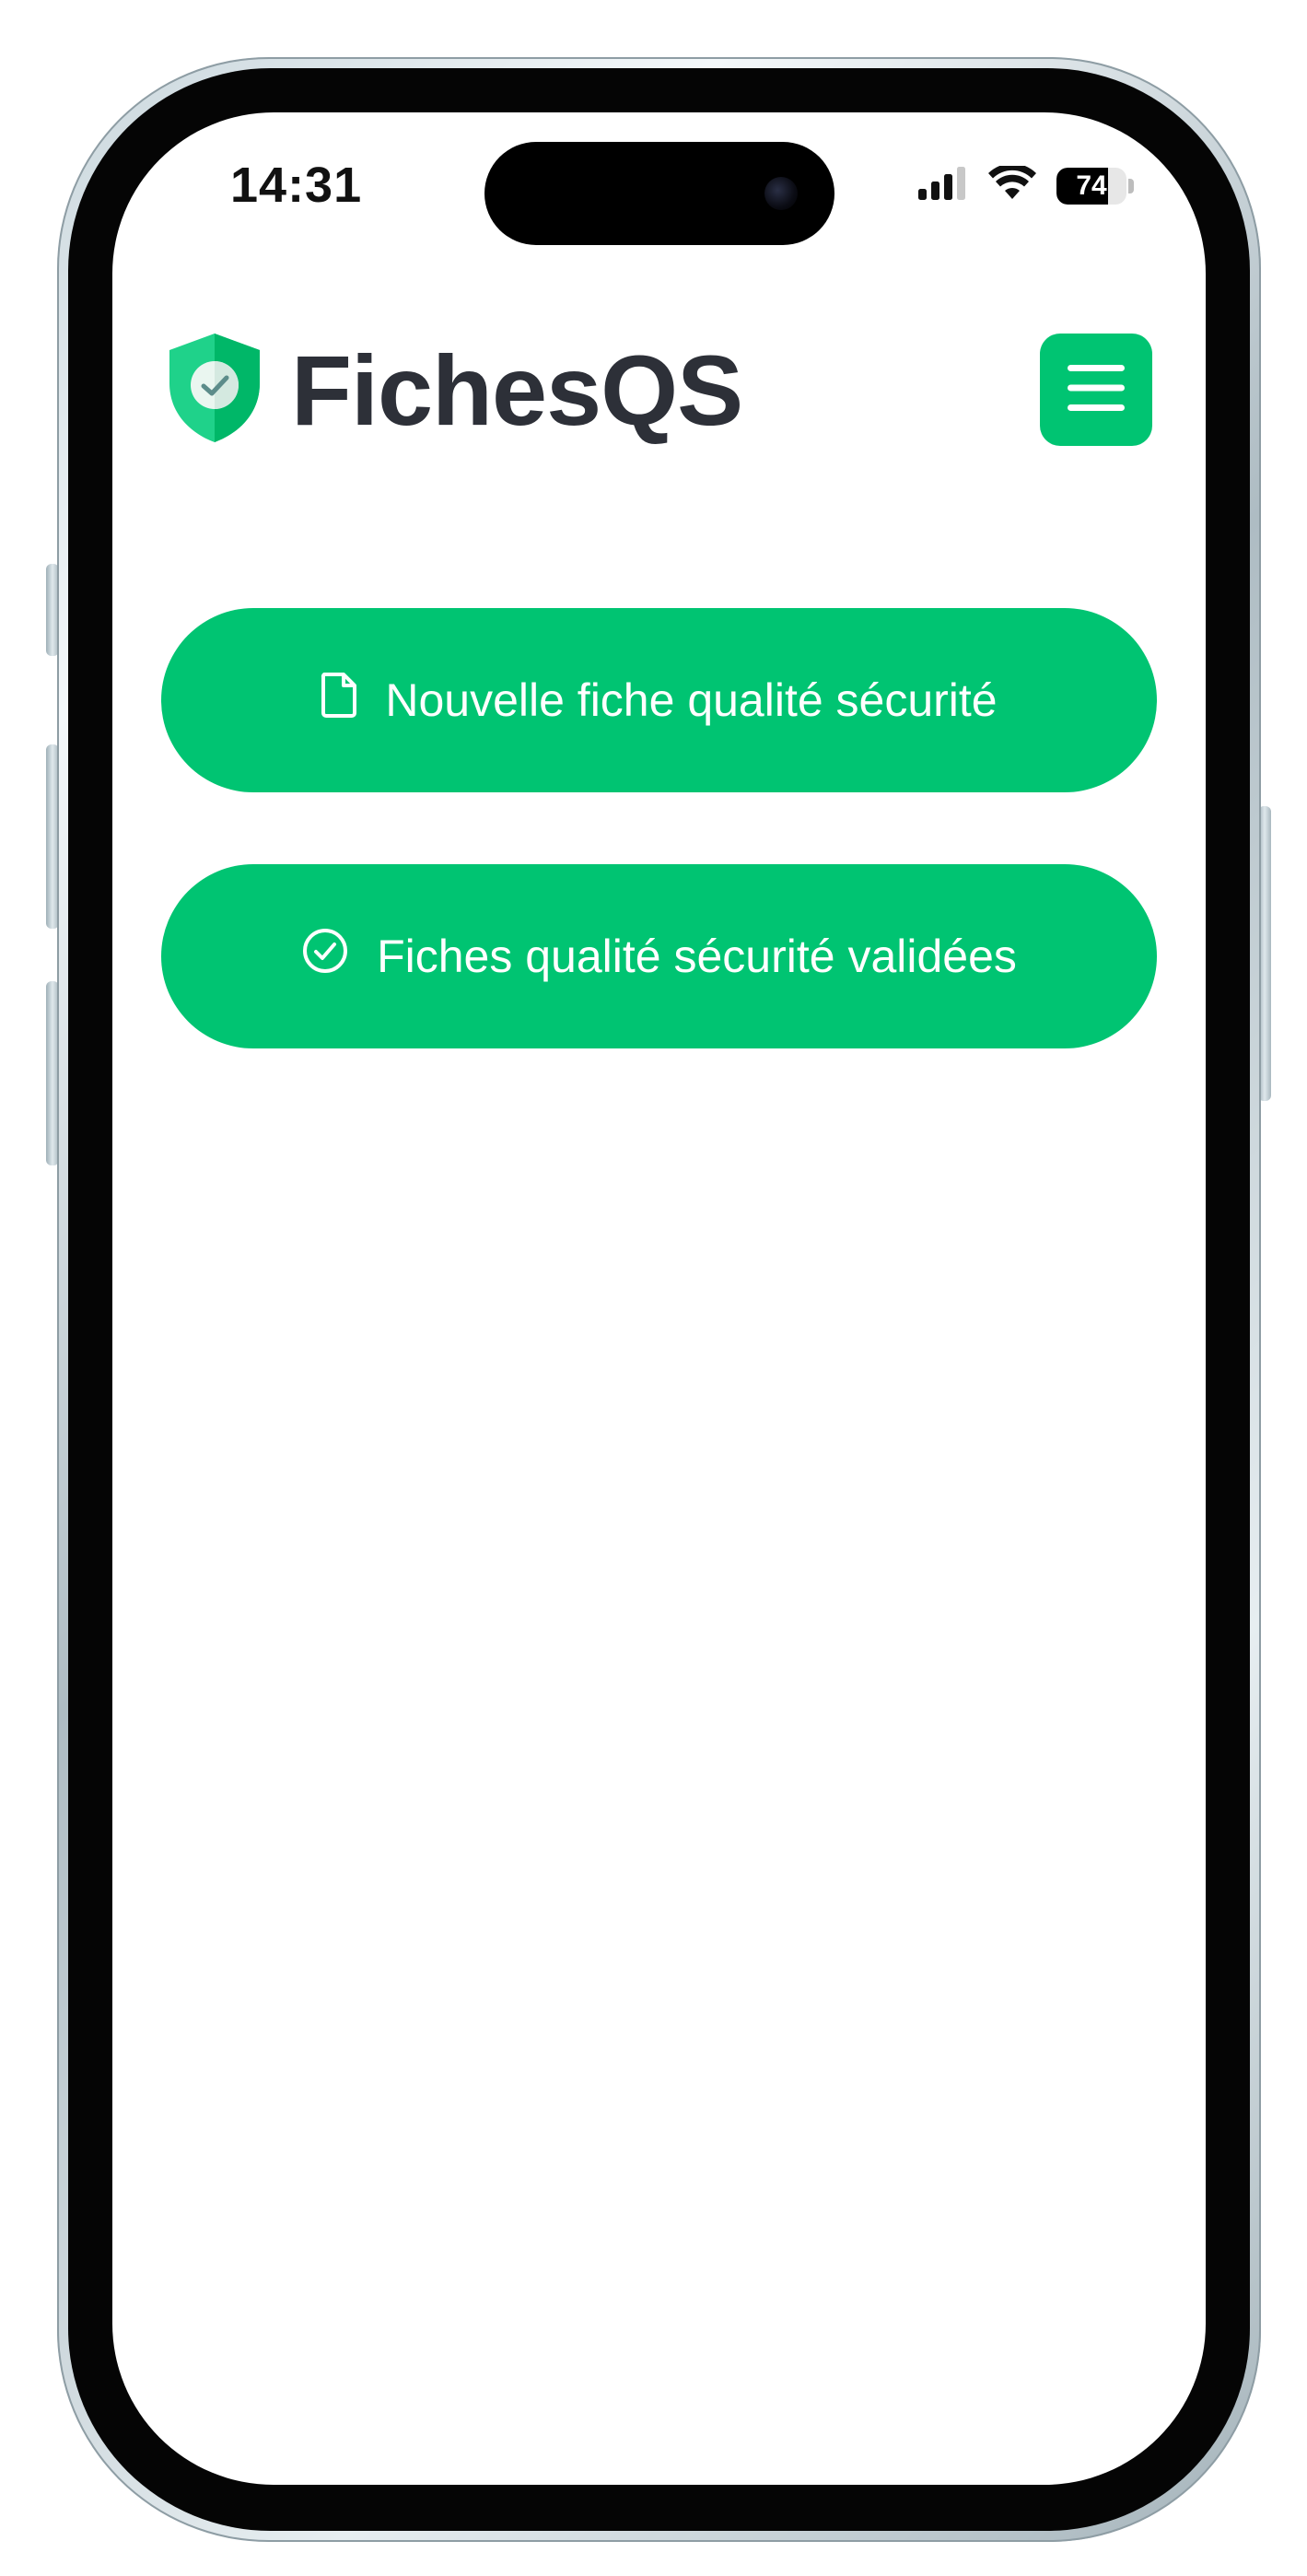 The width and height of the screenshot is (1307, 2576). I want to click on shield-check-icon, so click(215, 390).